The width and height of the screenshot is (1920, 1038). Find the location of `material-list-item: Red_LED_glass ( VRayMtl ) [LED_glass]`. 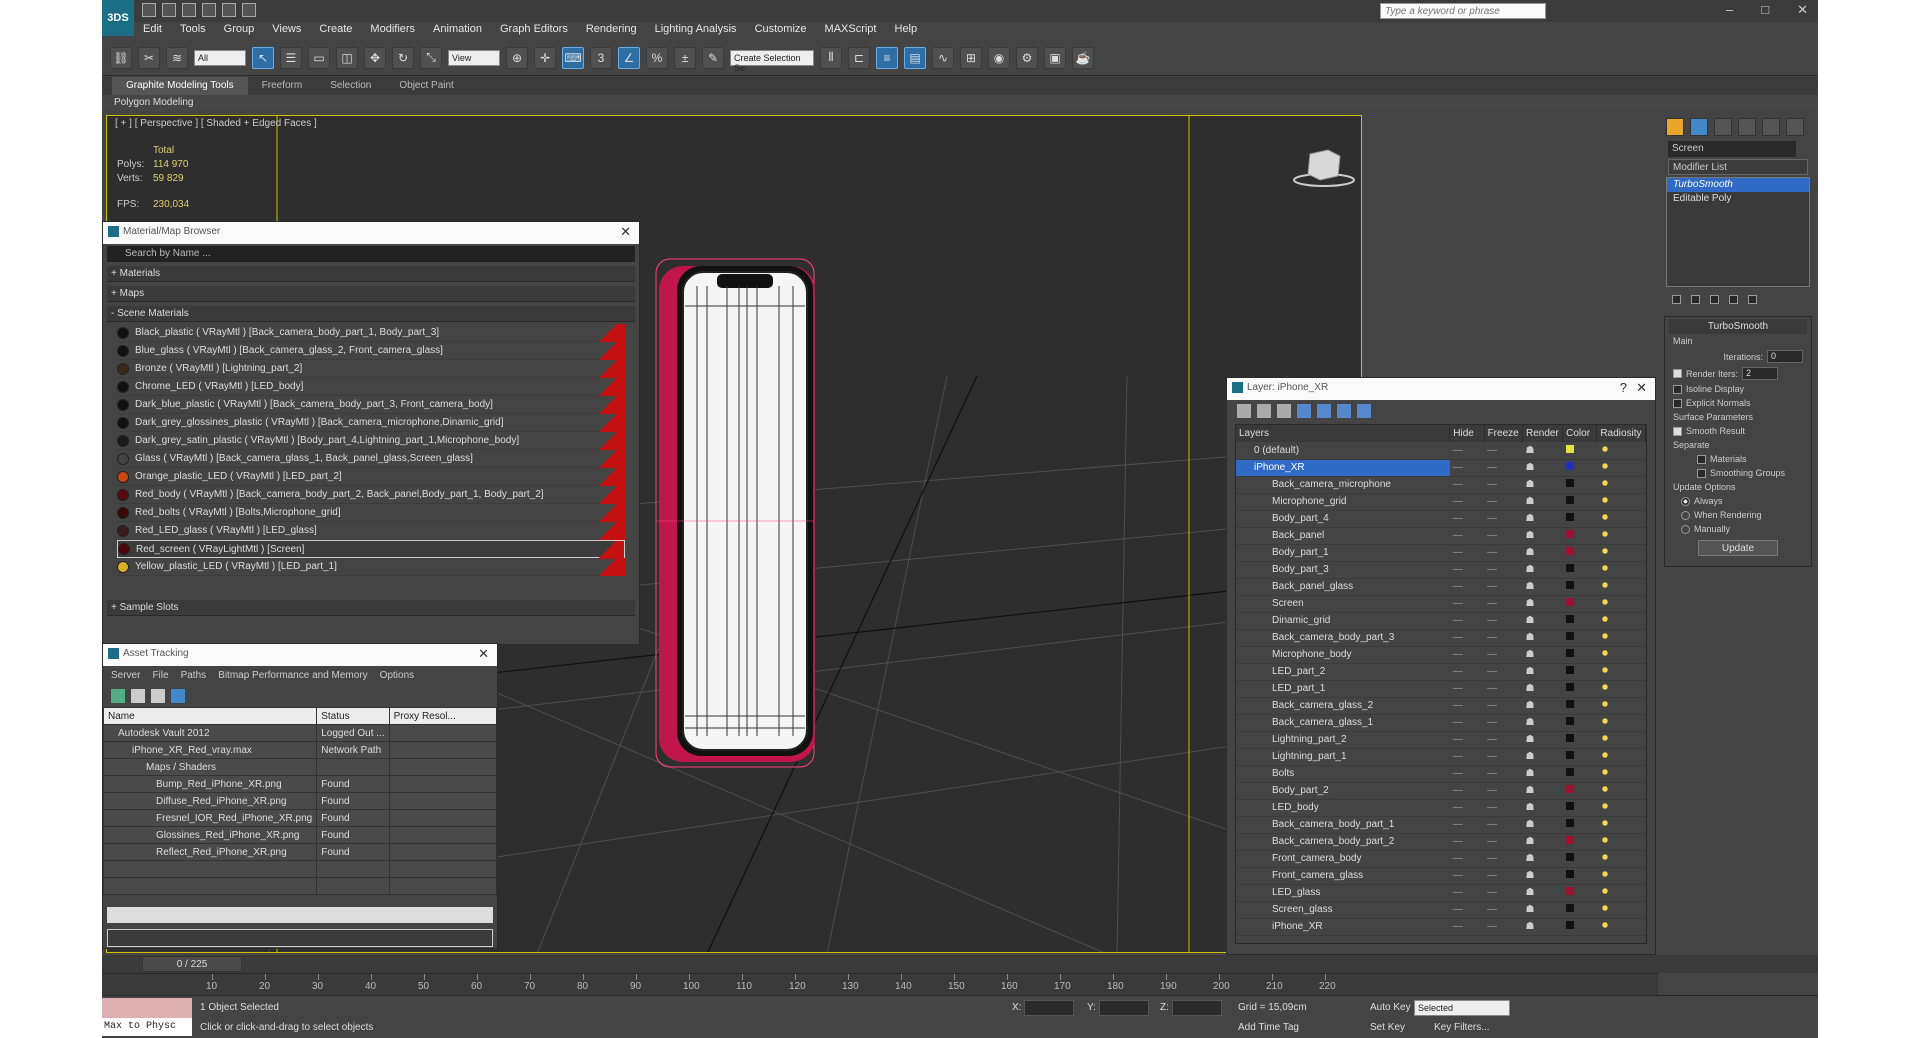

material-list-item: Red_LED_glass ( VRayMtl ) [LED_glass] is located at coordinates (371, 531).